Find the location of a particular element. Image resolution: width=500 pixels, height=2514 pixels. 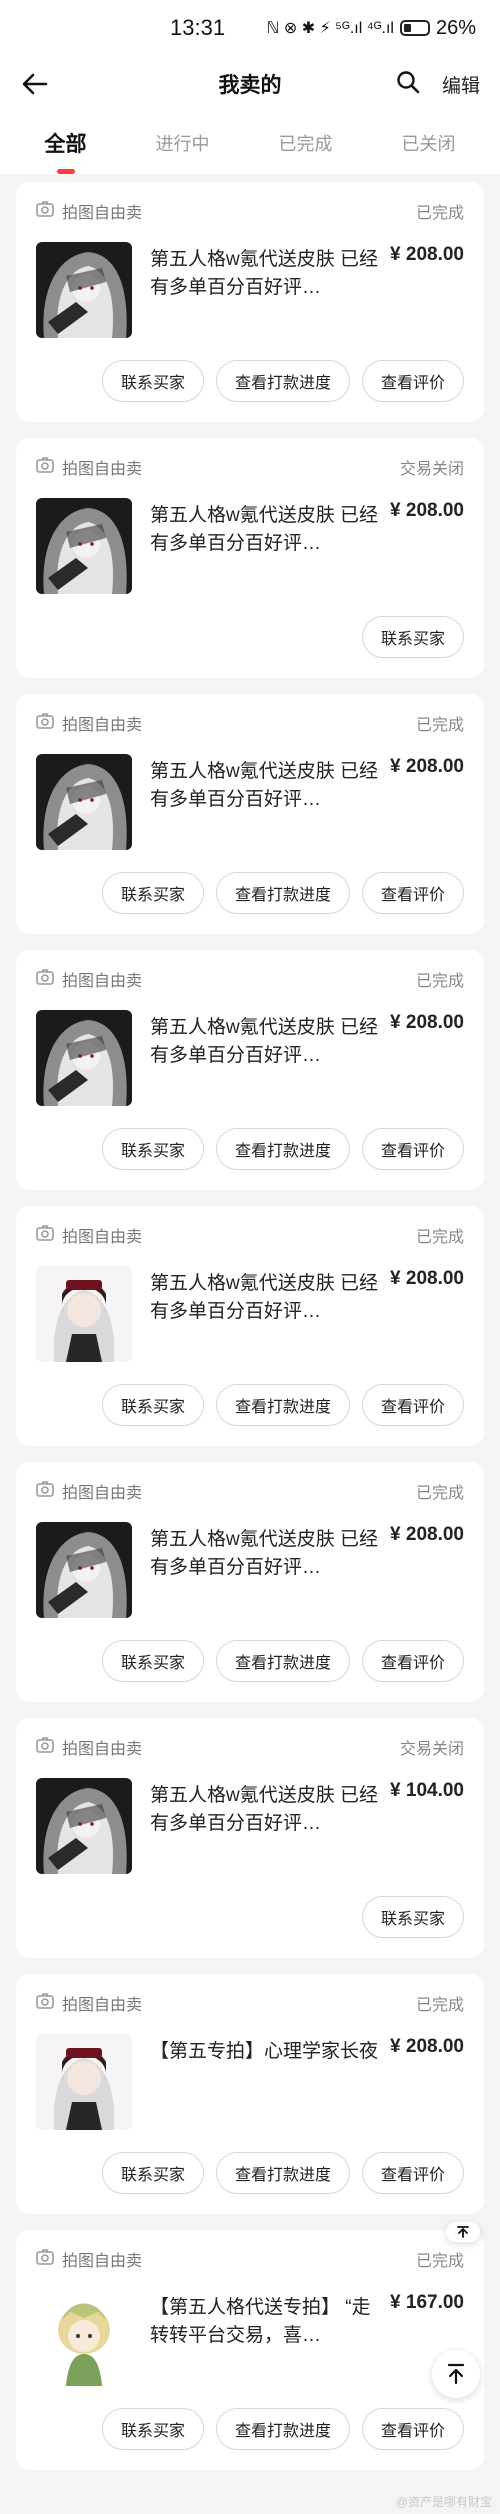

status-bar: 13:31 ℕ ⊗ ✱ ⚡ ⁵ᴳ.ıl ⁴ᴳ.ıl 26% is located at coordinates (250, 28).